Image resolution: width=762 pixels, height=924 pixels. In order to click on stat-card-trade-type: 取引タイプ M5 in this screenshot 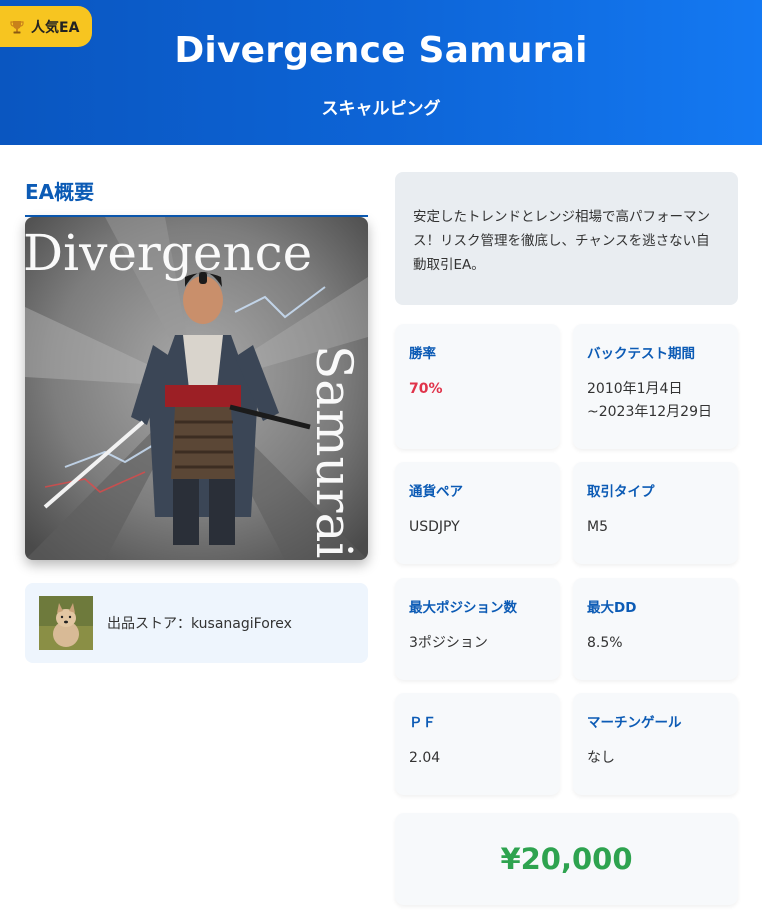, I will do `click(655, 513)`.